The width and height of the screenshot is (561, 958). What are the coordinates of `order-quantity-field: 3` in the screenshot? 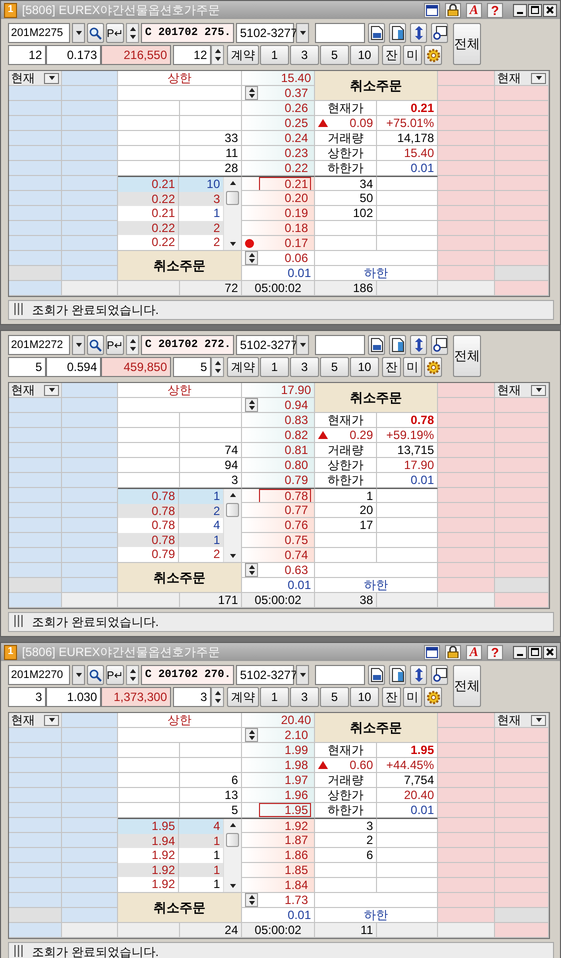 It's located at (192, 697).